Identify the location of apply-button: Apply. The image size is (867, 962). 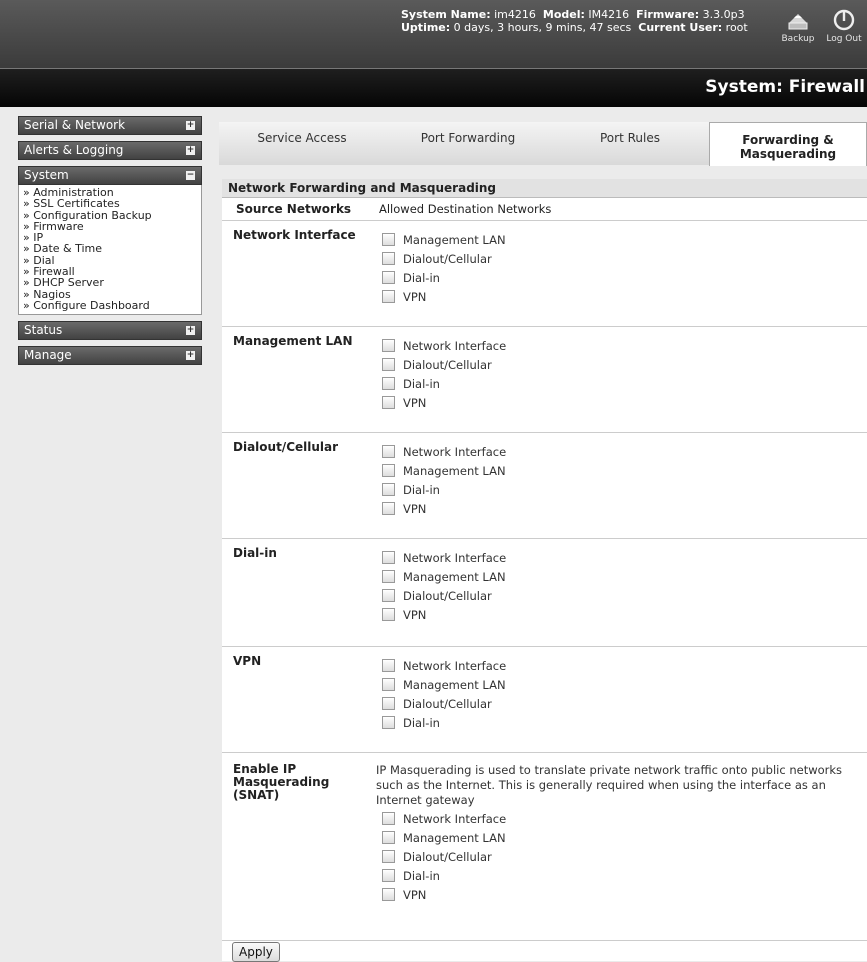
(256, 952).